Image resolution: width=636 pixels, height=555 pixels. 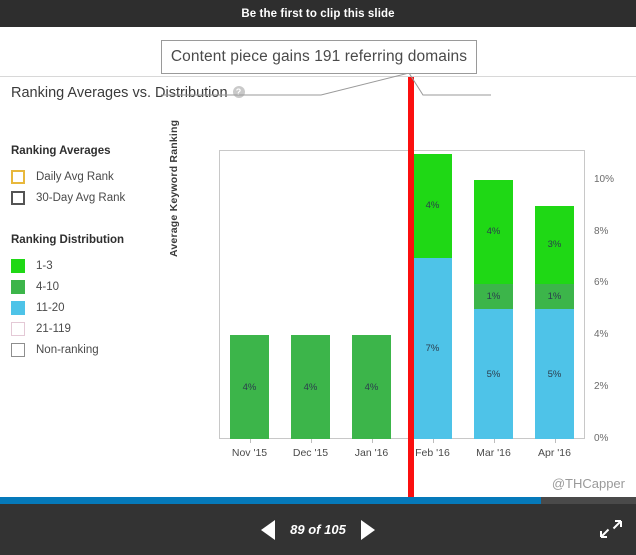 I want to click on slide-counter: 89 of 105, so click(x=318, y=529).